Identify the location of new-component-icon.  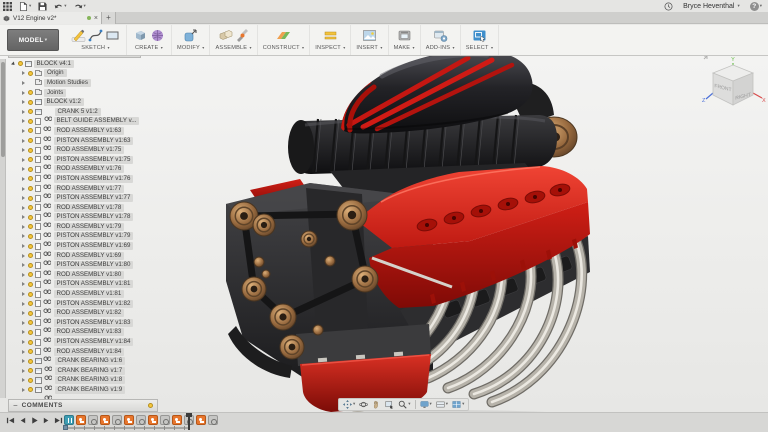
(225, 35).